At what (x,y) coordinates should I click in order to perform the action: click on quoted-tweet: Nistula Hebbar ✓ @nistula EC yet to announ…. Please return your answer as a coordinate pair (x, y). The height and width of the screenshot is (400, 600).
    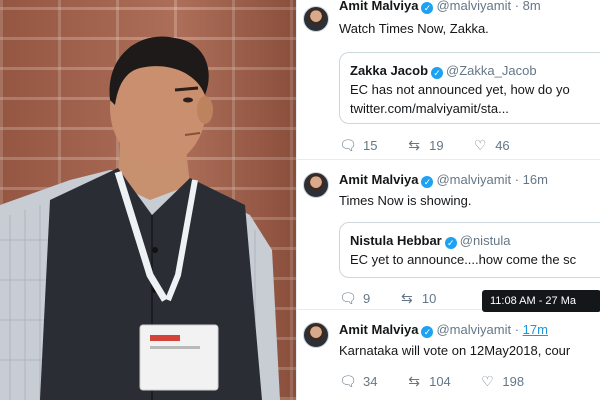
    Looking at the image, I should click on (469, 250).